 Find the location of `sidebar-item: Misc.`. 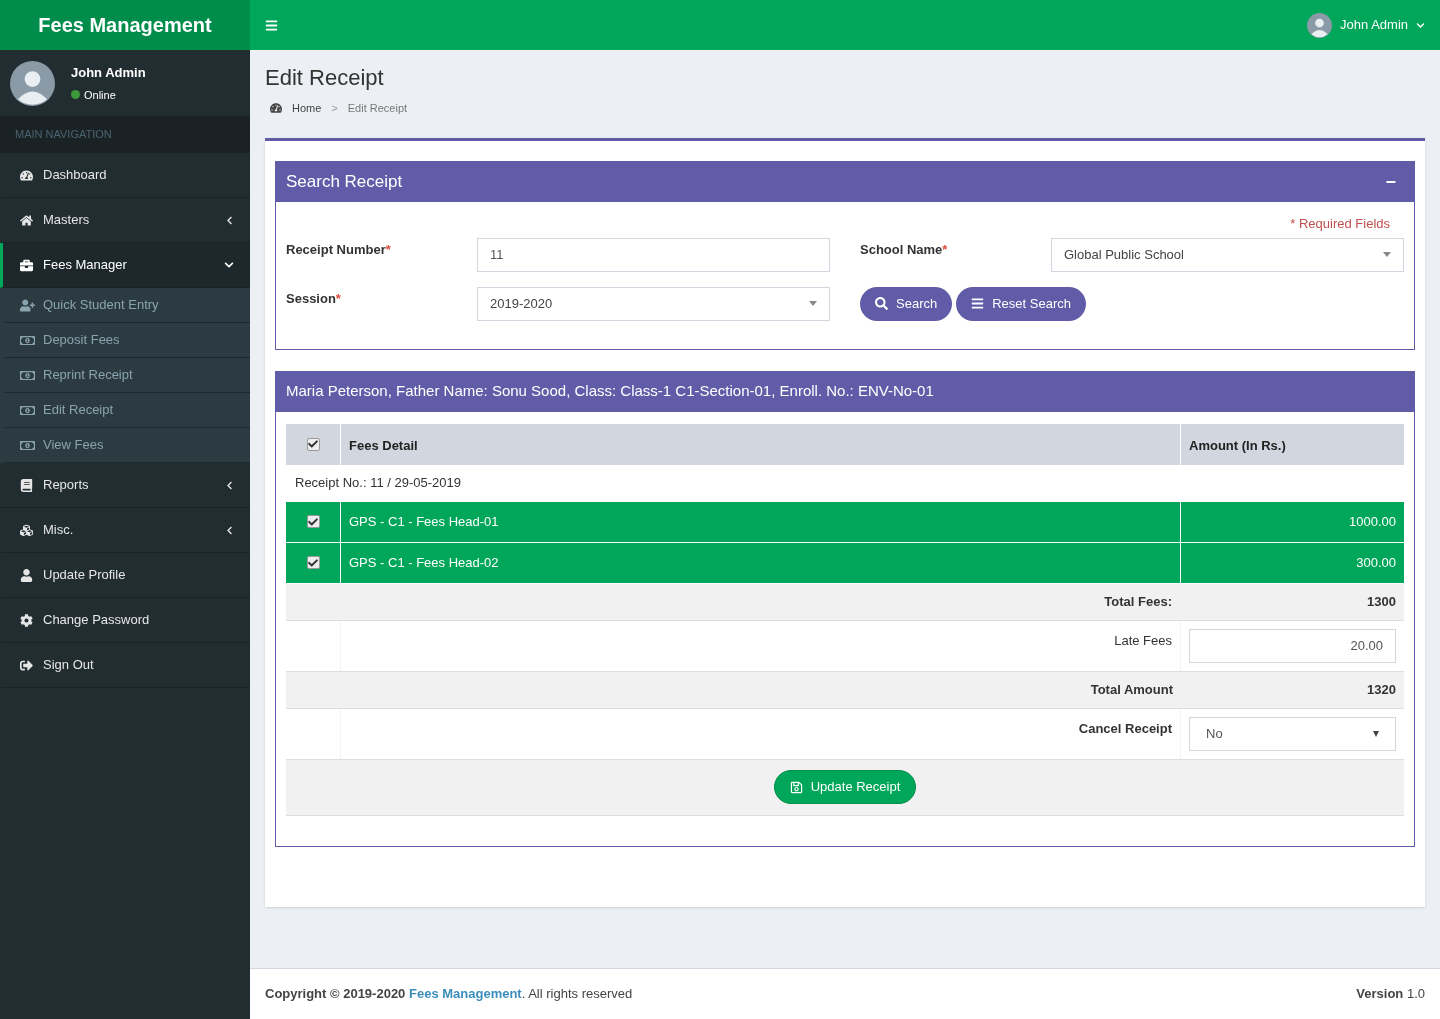

sidebar-item: Misc. is located at coordinates (125, 530).